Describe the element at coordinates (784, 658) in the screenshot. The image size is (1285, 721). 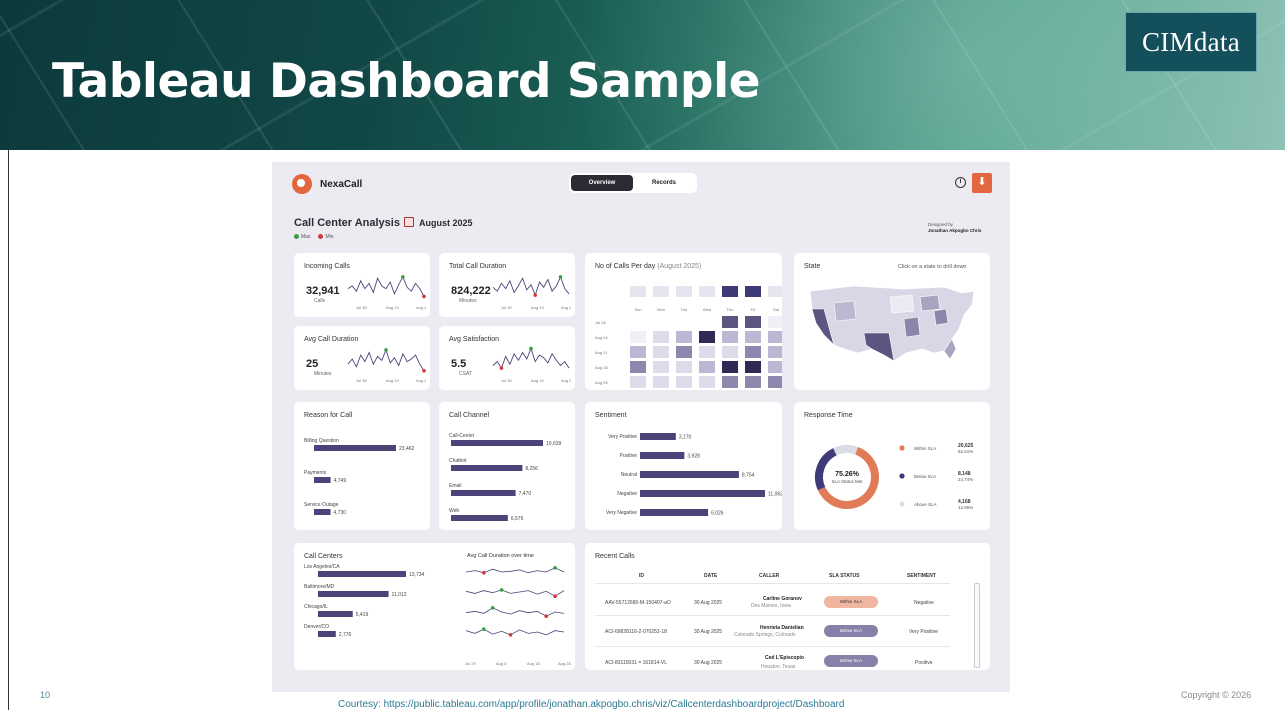
I see `row-caller: Ced L'Episcopio` at that location.